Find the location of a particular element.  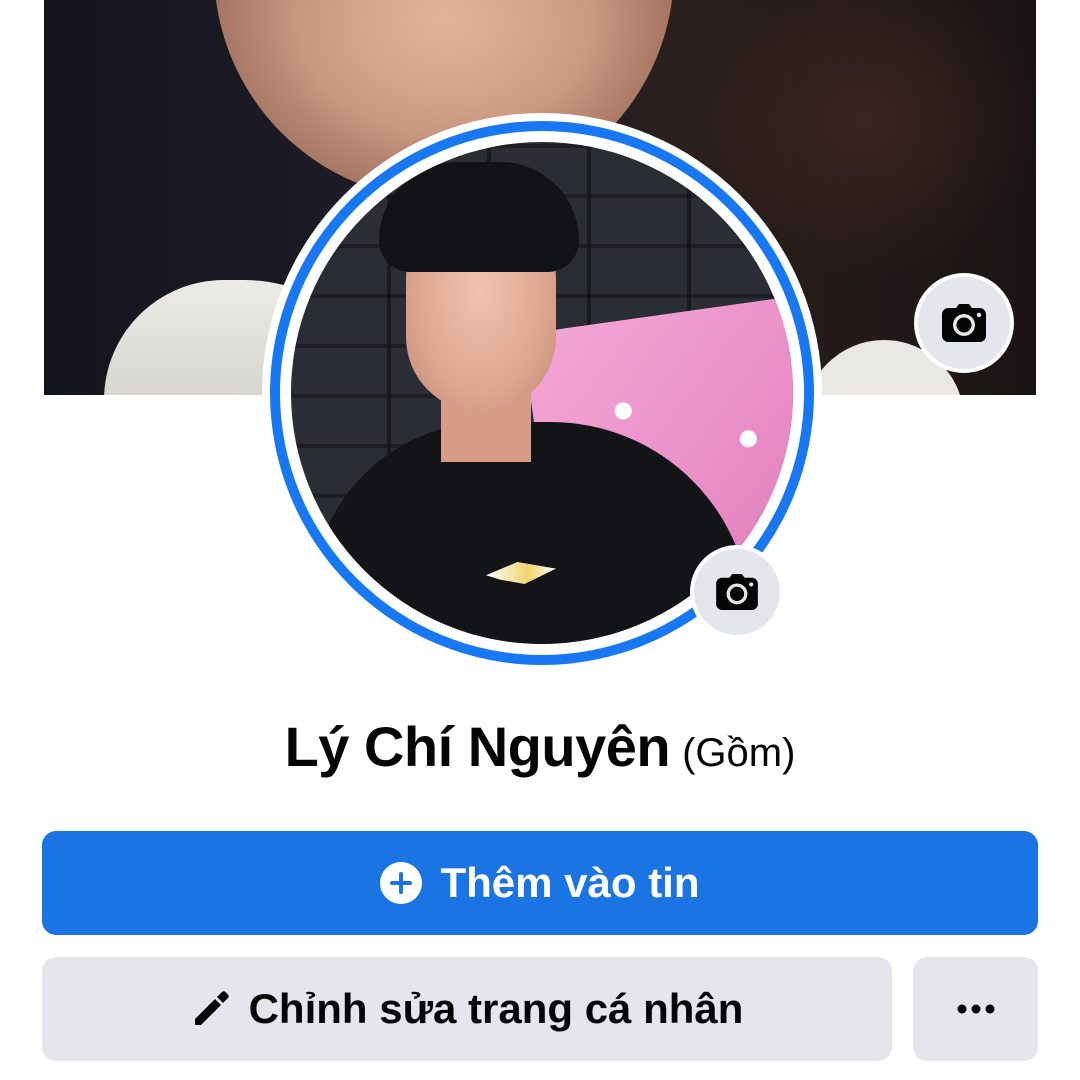

profile-name: Lý Chí Nguyên is located at coordinates (477, 746).